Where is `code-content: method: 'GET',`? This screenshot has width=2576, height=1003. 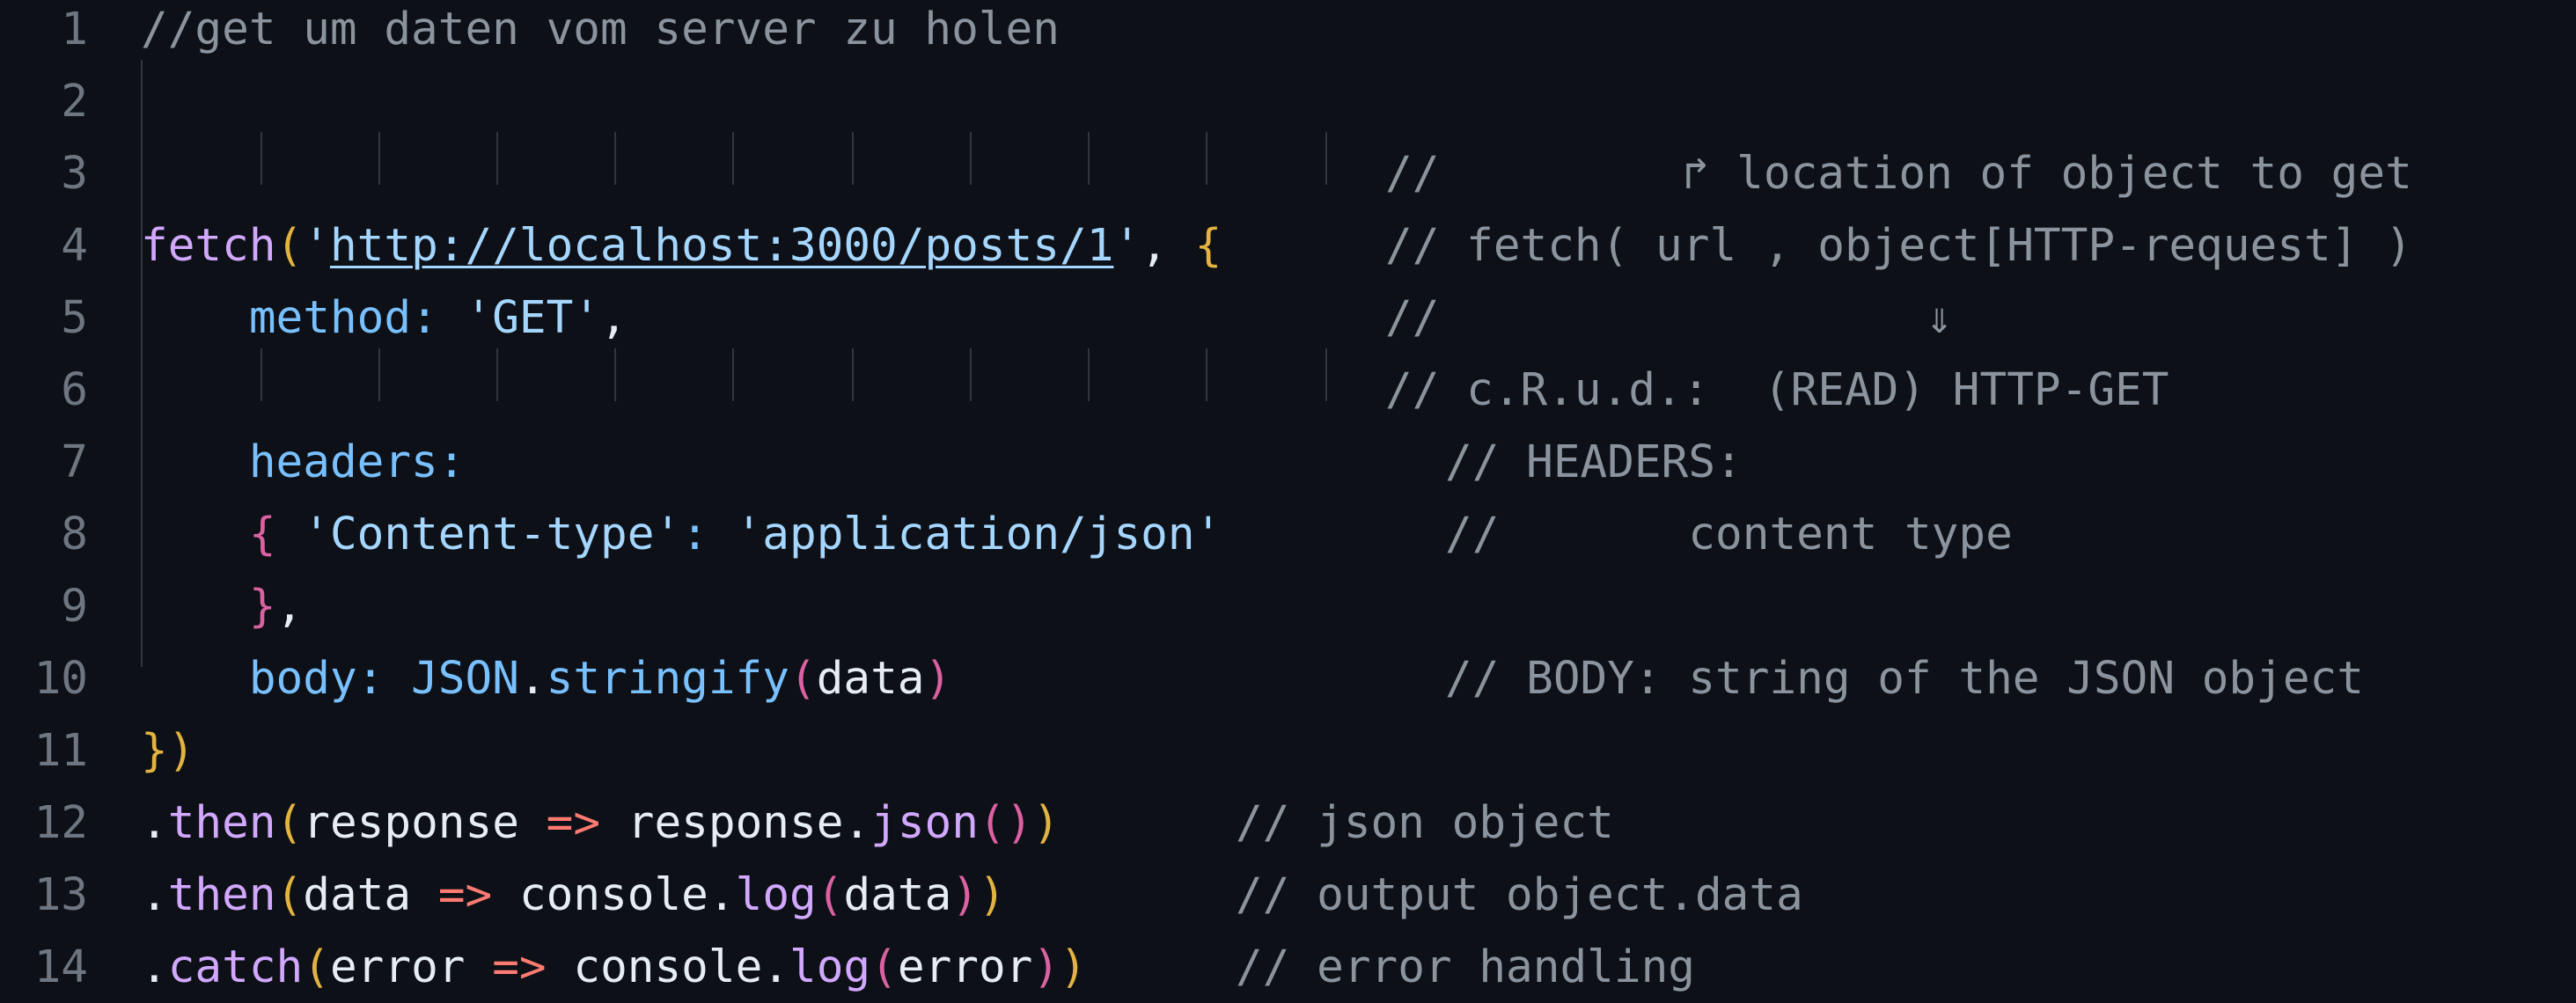 code-content: method: 'GET', is located at coordinates (384, 318).